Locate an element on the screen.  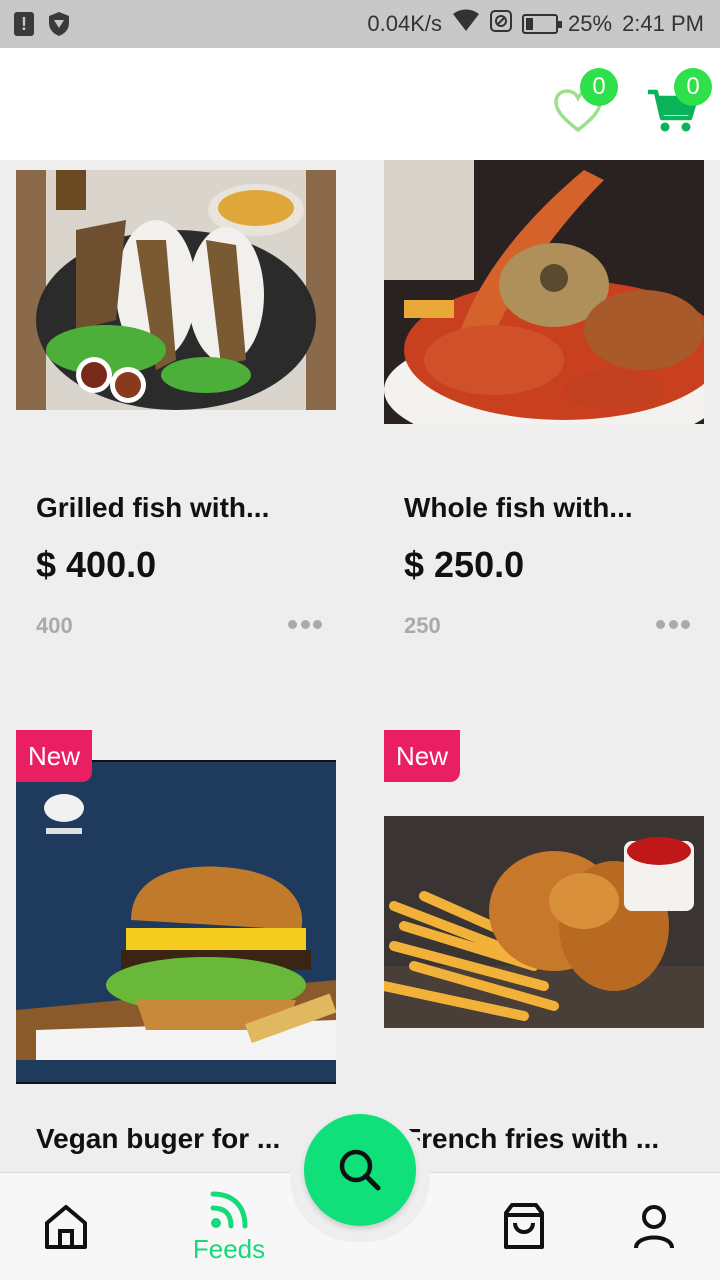
cart-button: 0 is located at coordinates (678, 103).